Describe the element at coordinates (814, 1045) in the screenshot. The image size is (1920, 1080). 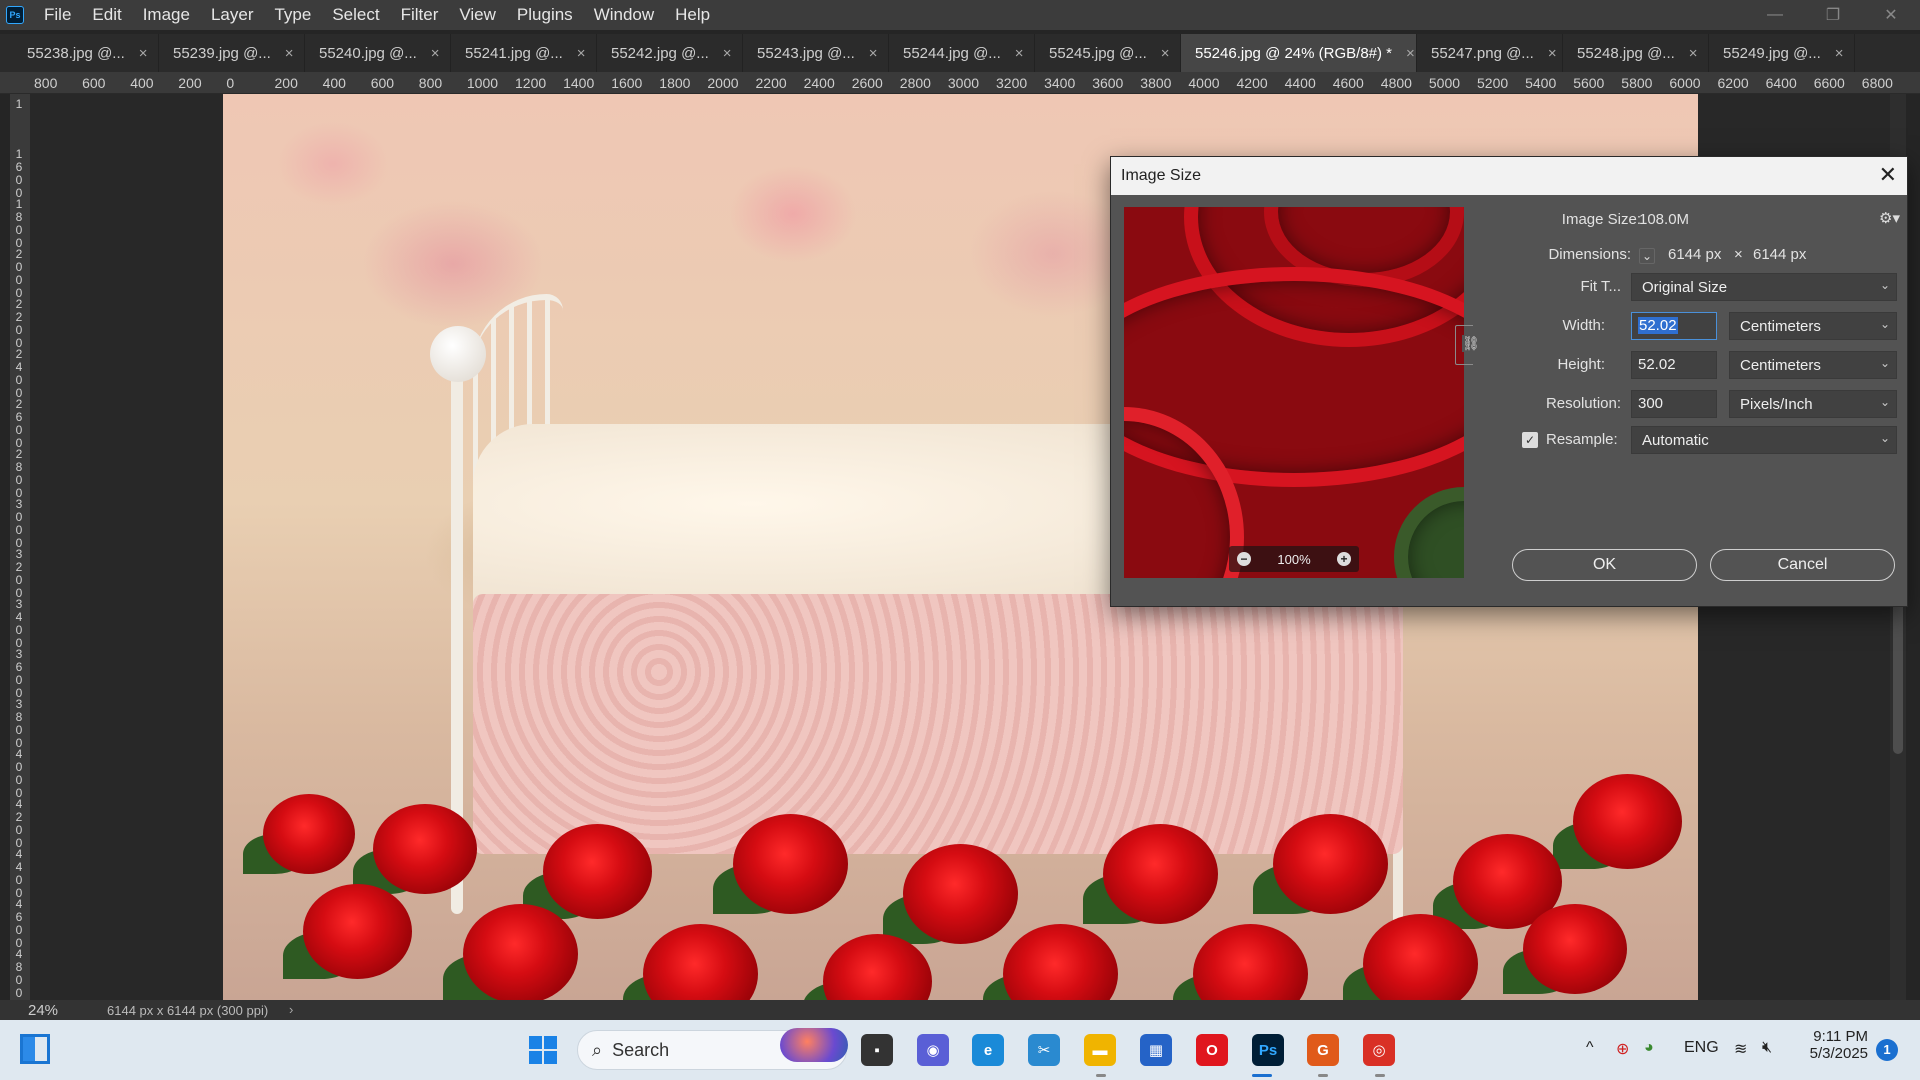
I see `search-highlight-image` at that location.